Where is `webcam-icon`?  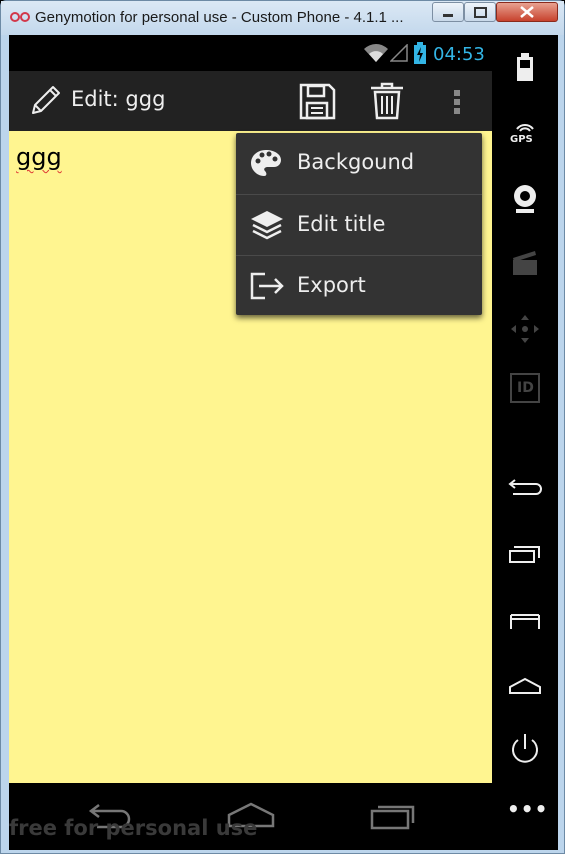 webcam-icon is located at coordinates (525, 199).